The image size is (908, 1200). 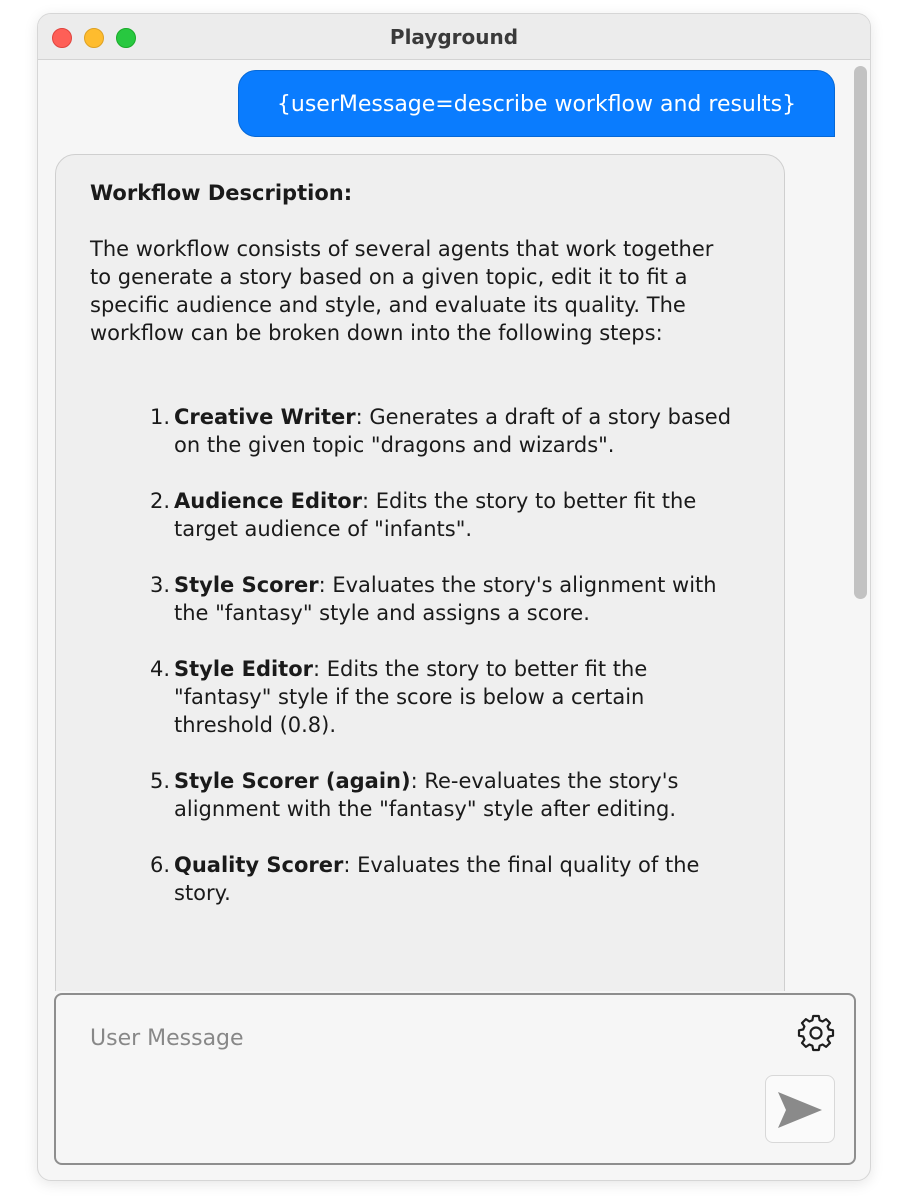 What do you see at coordinates (159, 417) in the screenshot?
I see `step-number: 1.` at bounding box center [159, 417].